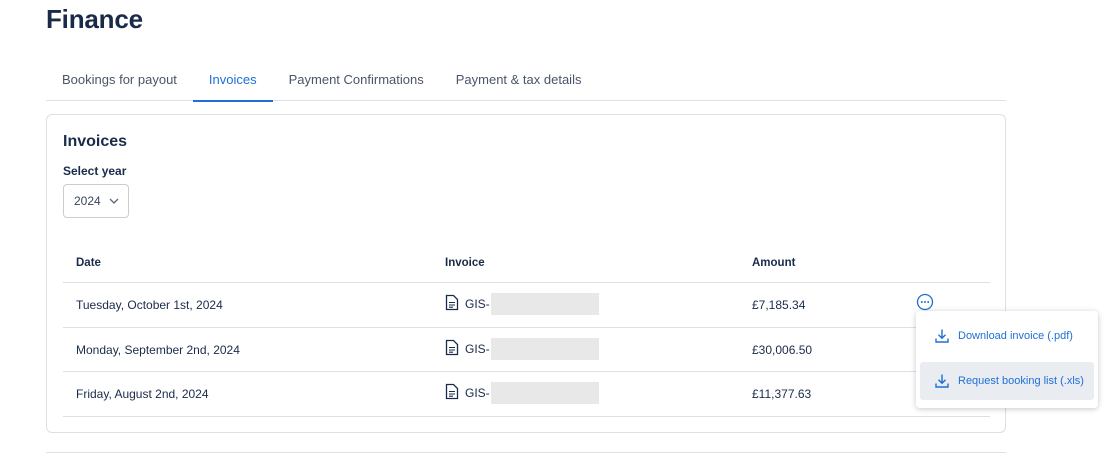 This screenshot has height=472, width=1114. What do you see at coordinates (519, 79) in the screenshot?
I see `tab-payment-tax-details: Payment & tax details` at bounding box center [519, 79].